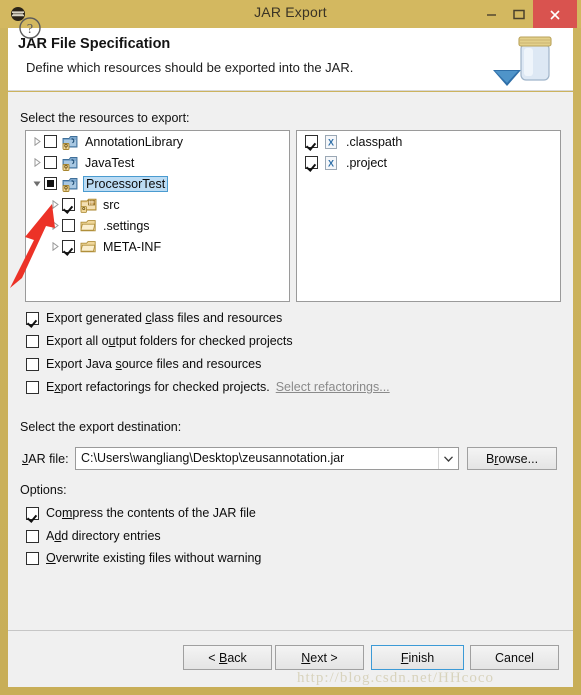  What do you see at coordinates (417, 657) in the screenshot?
I see `finish-button: Finish` at bounding box center [417, 657].